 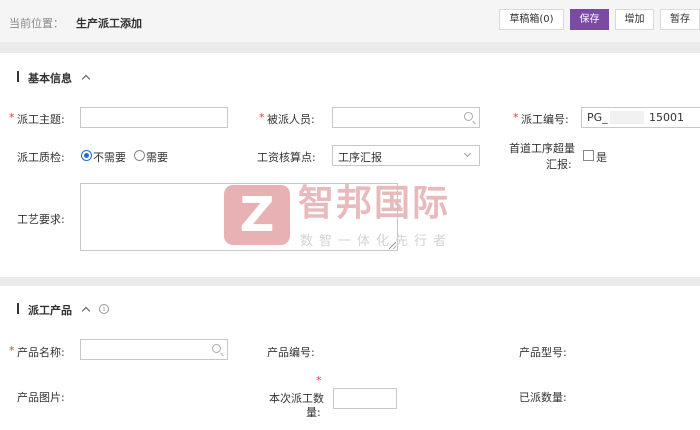 I want to click on dispatched-qty-label: 已派数量:, so click(x=543, y=397).